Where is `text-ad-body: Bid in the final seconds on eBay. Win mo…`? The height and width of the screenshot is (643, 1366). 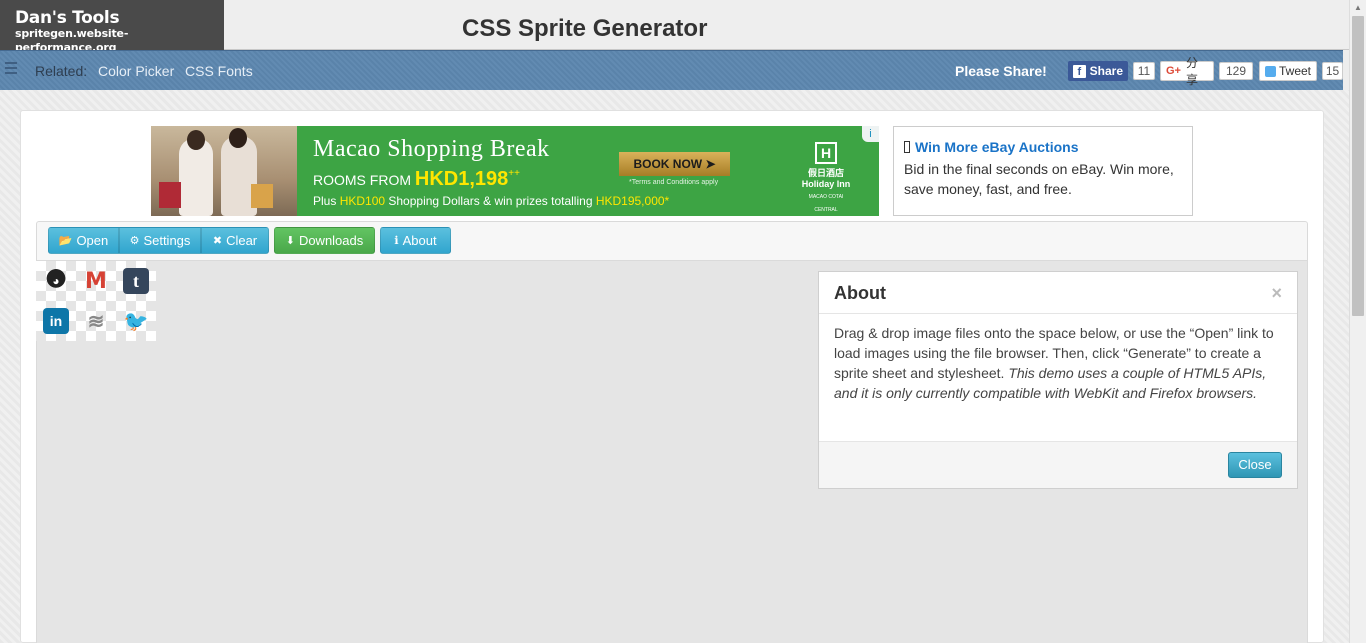 text-ad-body: Bid in the final seconds on eBay. Win mo… is located at coordinates (1039, 179).